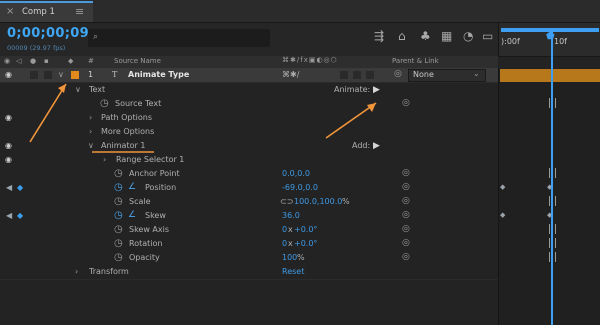 The width and height of the screenshot is (600, 325). Describe the element at coordinates (203, 118) in the screenshot. I see `annotation-overlay` at that location.